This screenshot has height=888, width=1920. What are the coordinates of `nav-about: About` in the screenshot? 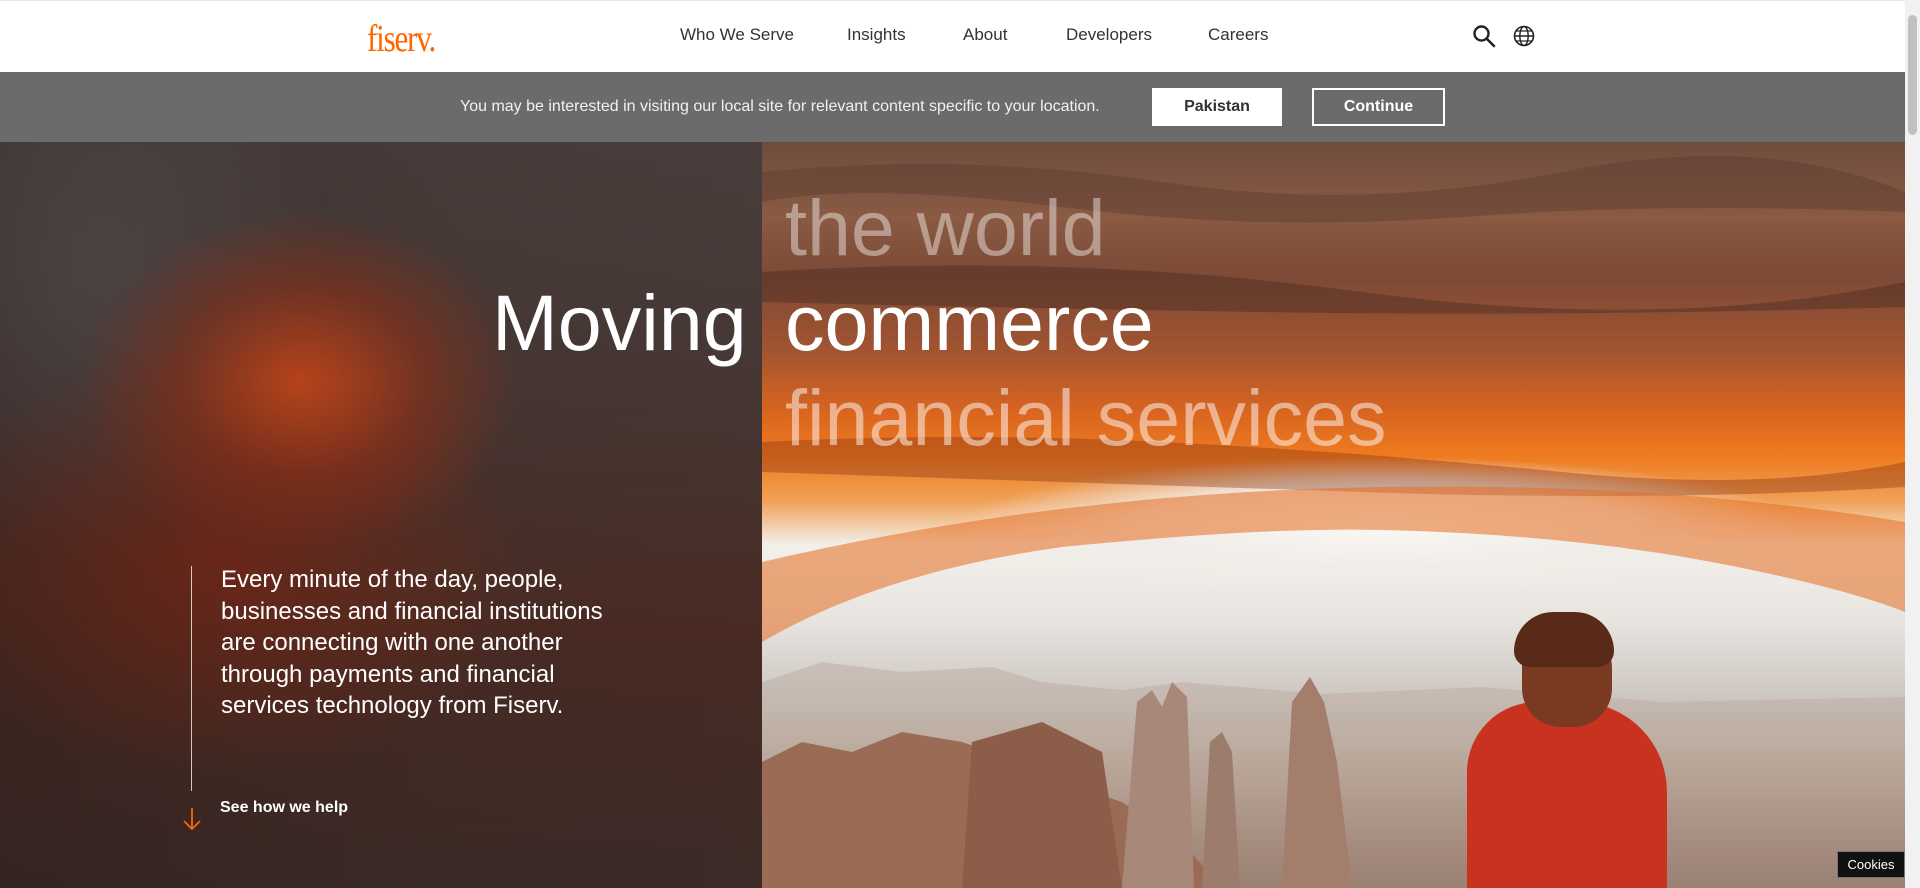 It's located at (985, 35).